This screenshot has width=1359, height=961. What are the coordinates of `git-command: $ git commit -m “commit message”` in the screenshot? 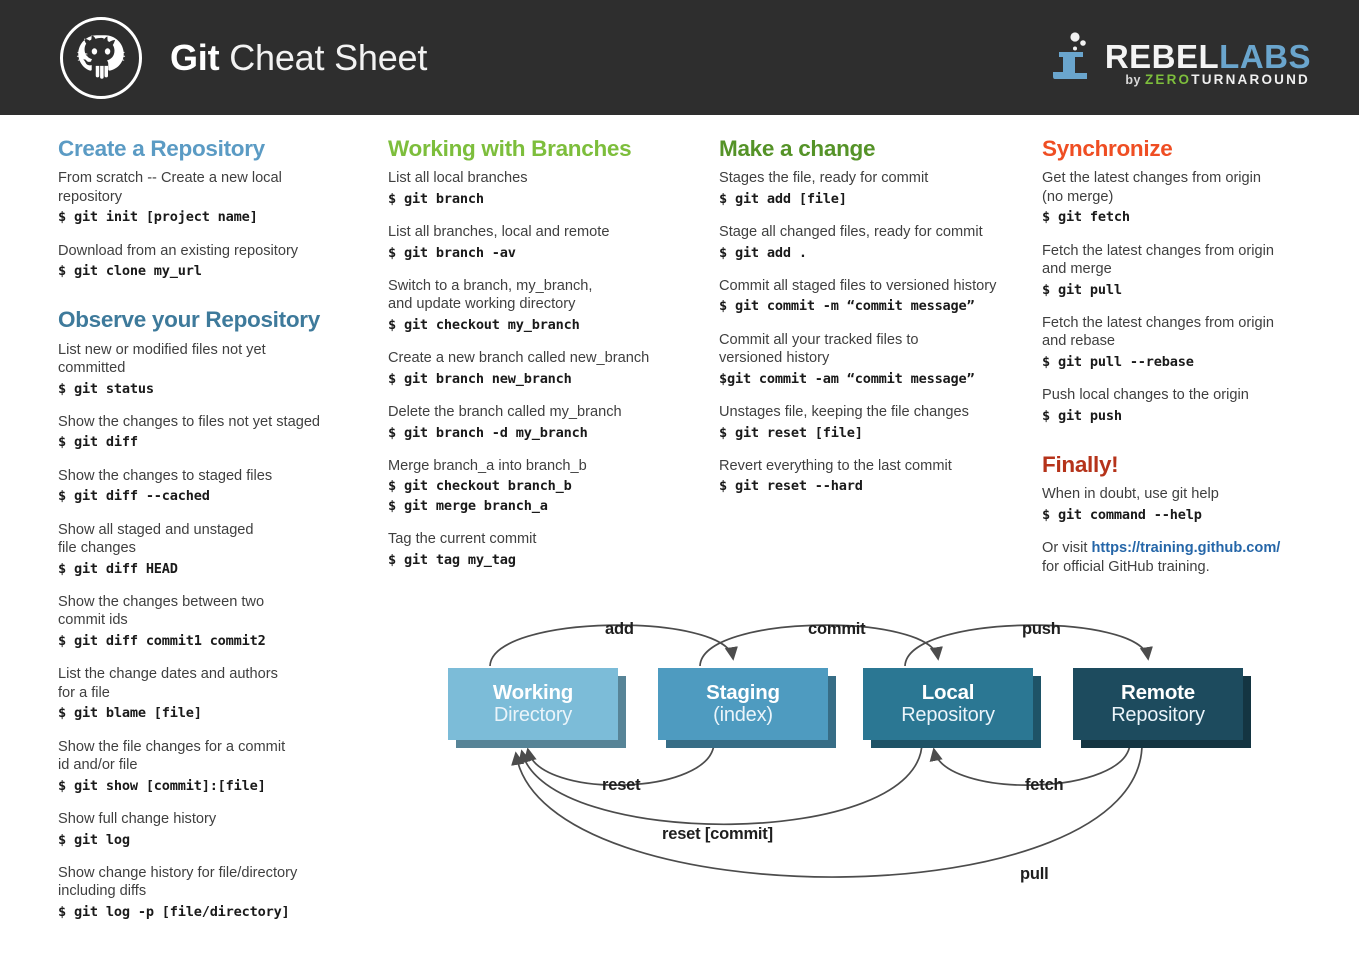 It's located at (869, 306).